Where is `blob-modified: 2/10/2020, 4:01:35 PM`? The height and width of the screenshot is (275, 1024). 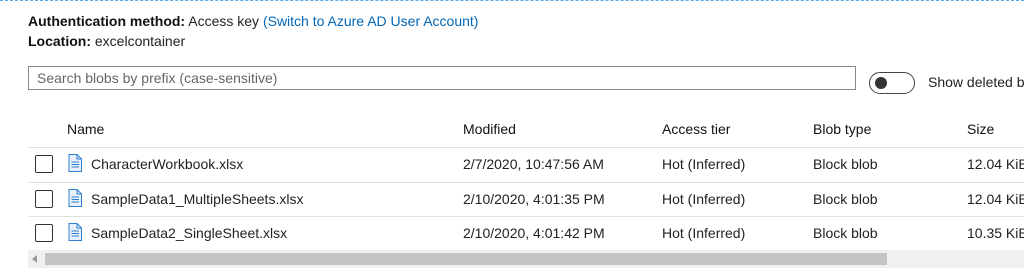 blob-modified: 2/10/2020, 4:01:35 PM is located at coordinates (534, 199).